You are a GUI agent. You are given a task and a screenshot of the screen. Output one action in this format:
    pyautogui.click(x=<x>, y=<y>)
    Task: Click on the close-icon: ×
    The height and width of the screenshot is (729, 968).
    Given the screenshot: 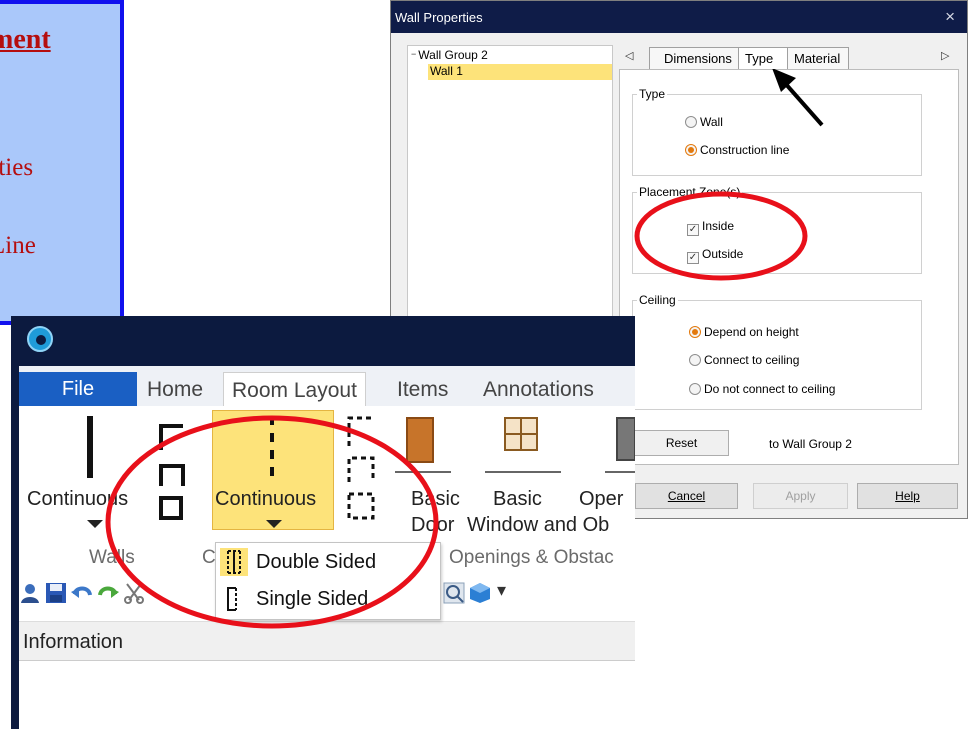 What is the action you would take?
    pyautogui.click(x=950, y=17)
    